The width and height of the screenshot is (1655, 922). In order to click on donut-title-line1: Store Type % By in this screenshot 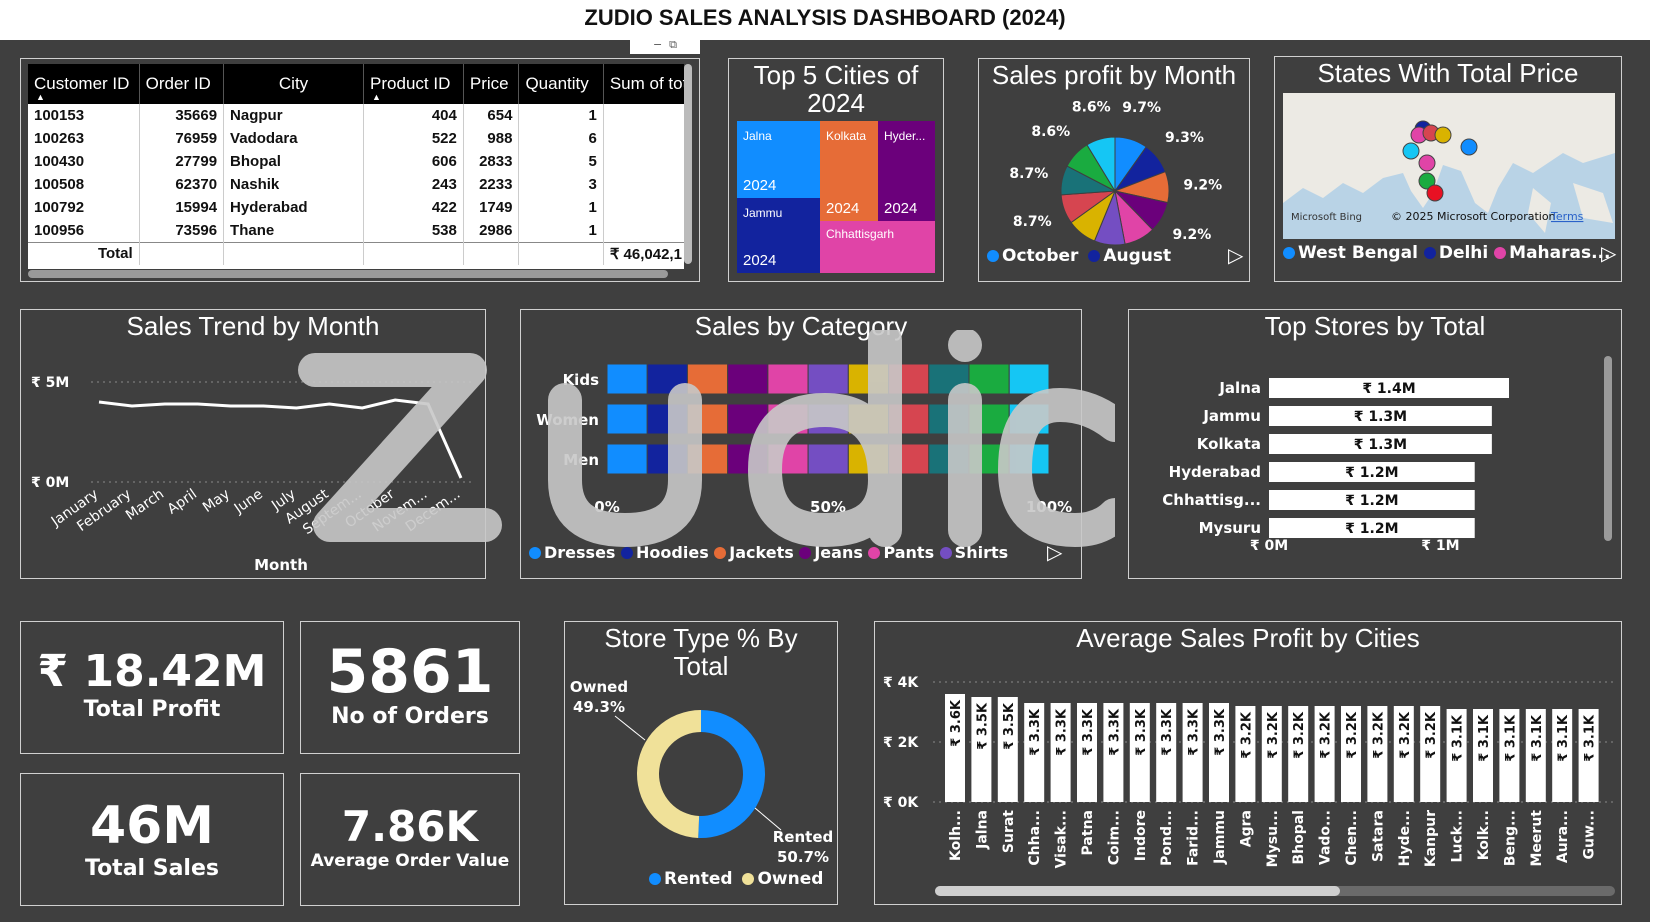, I will do `click(701, 638)`.